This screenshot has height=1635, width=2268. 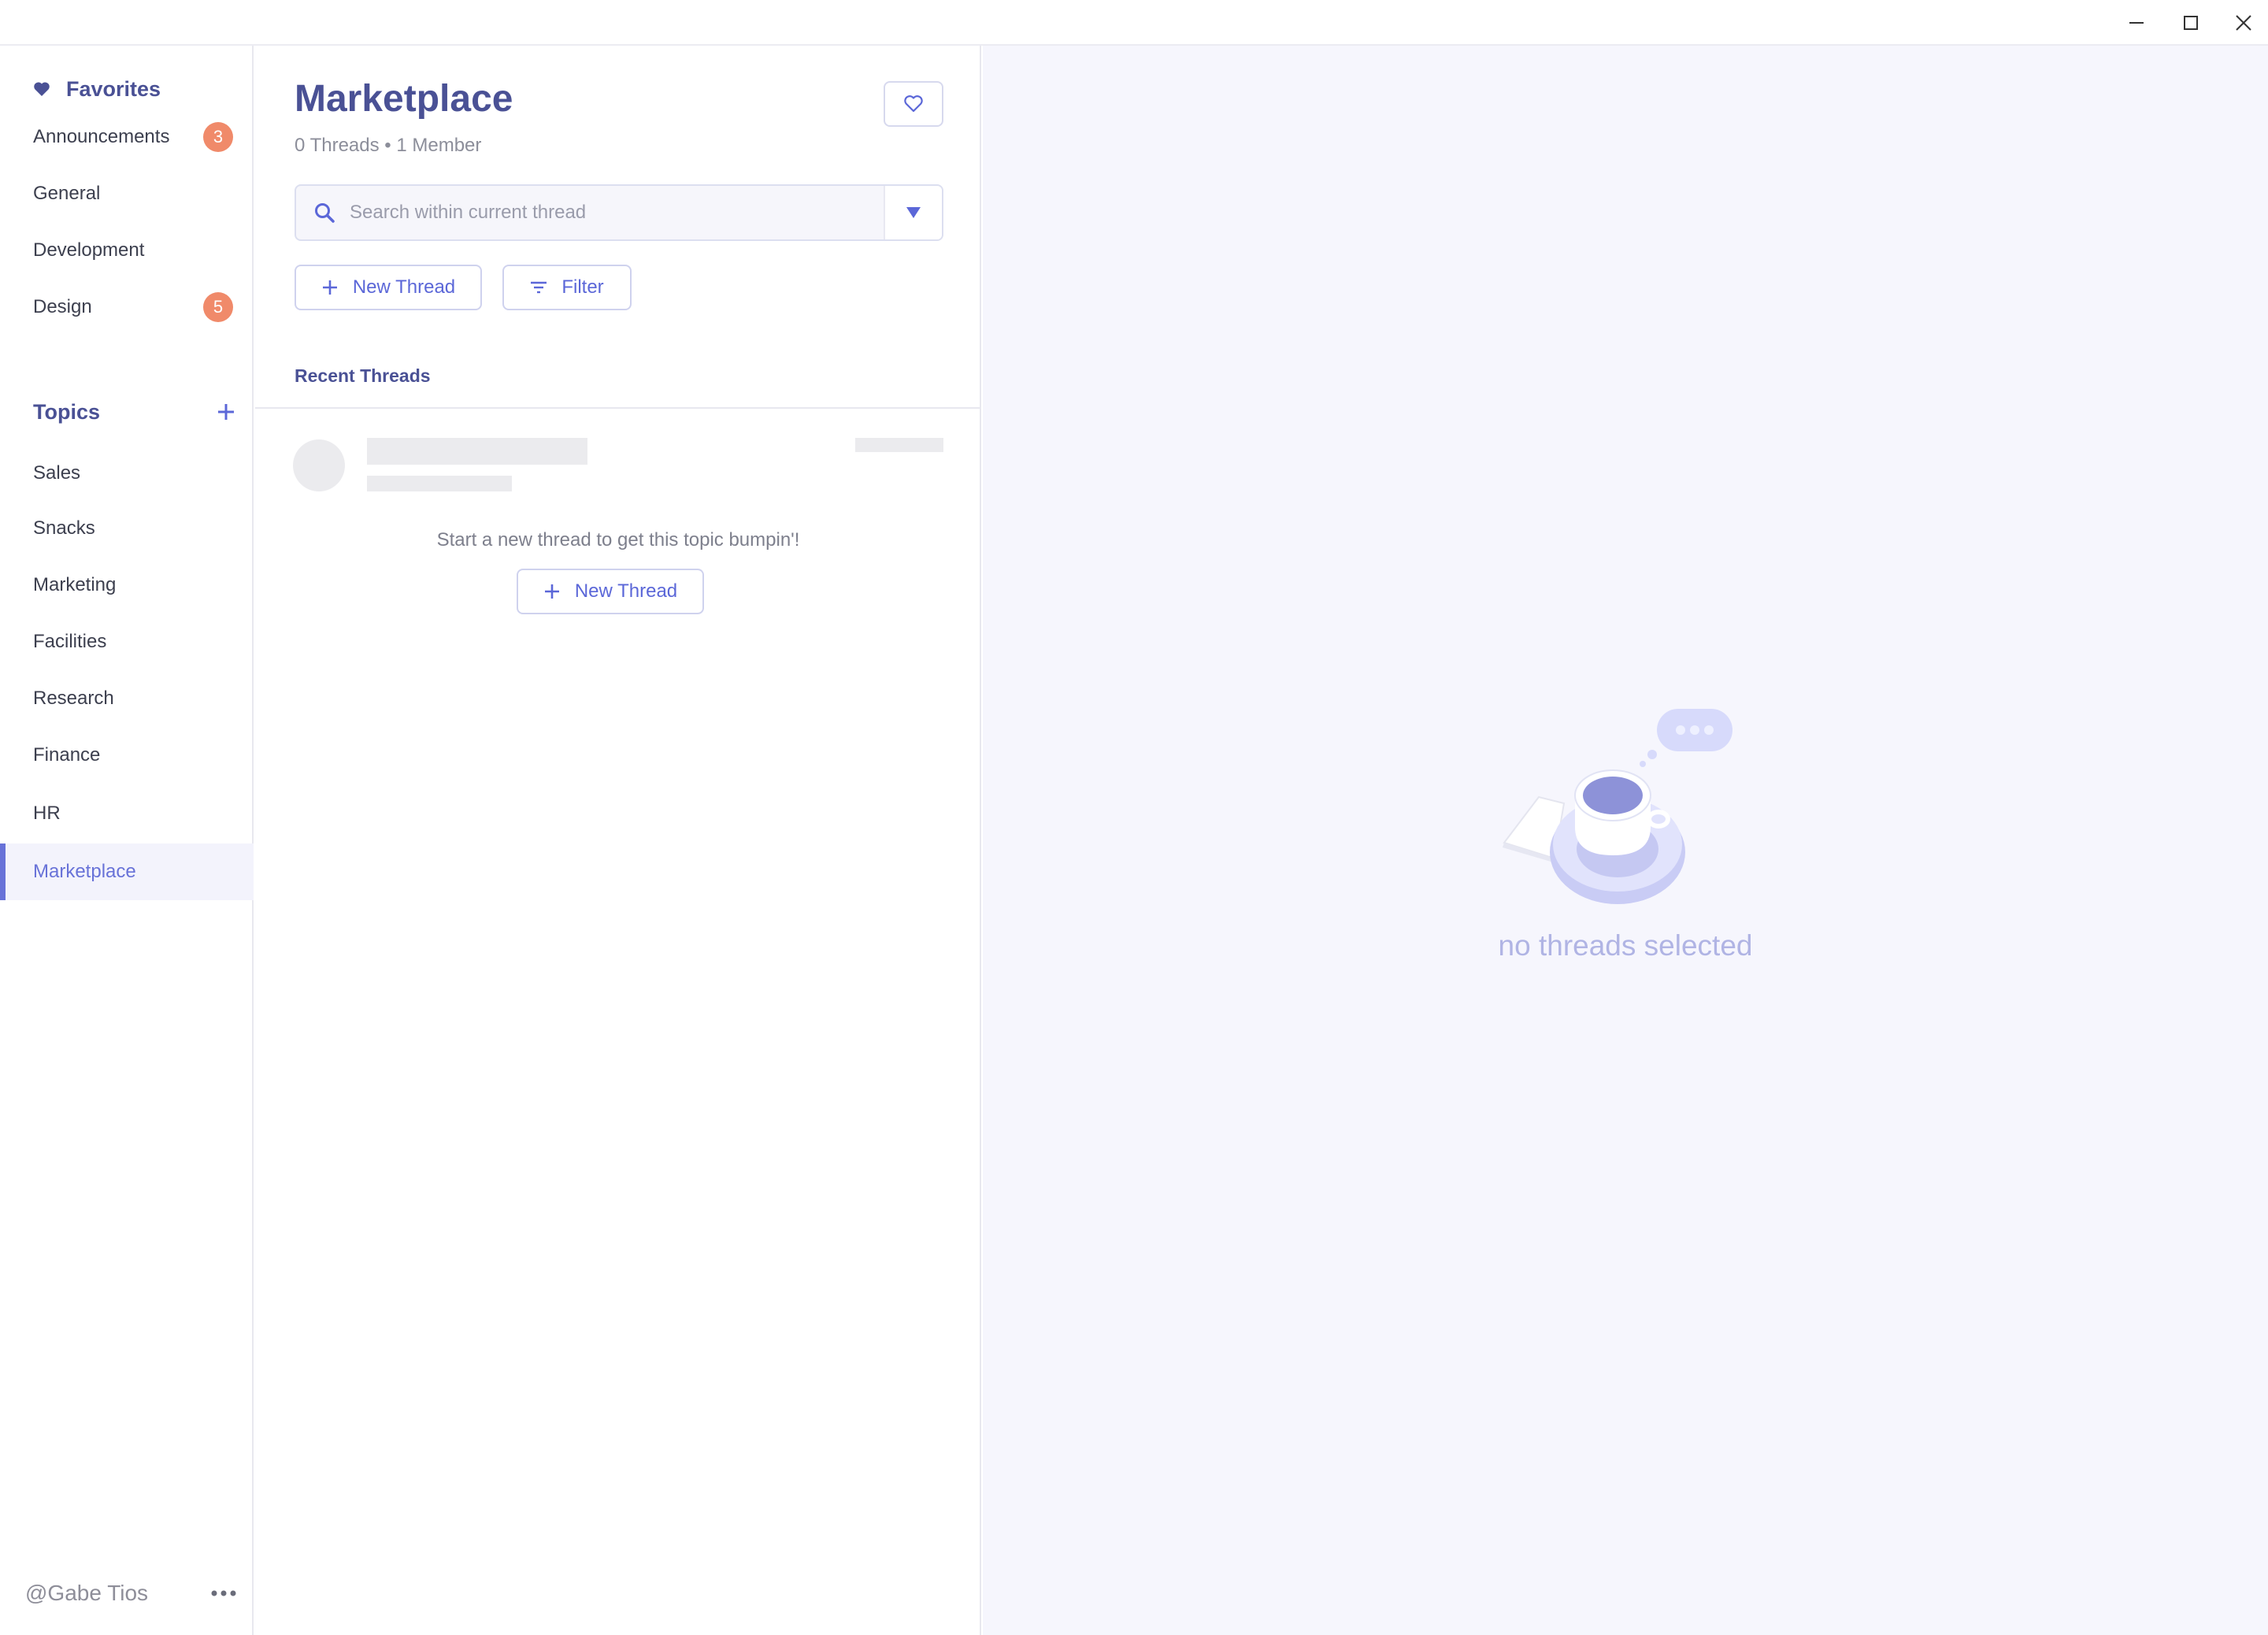 I want to click on filter-button: Filter, so click(x=567, y=287).